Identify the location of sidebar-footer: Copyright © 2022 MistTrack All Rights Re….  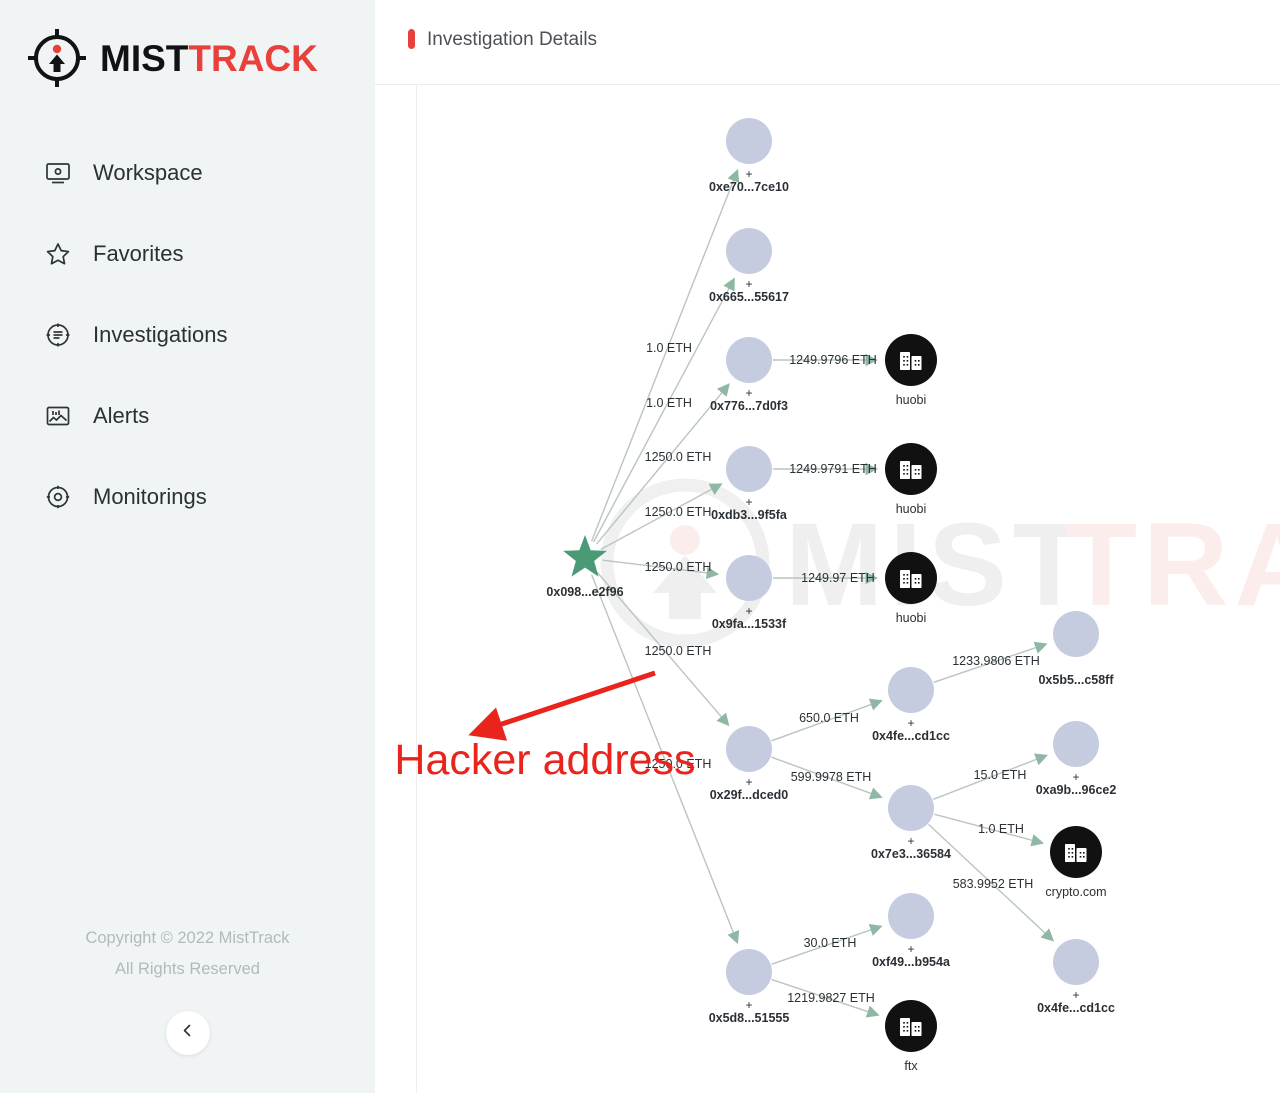
(187, 1008).